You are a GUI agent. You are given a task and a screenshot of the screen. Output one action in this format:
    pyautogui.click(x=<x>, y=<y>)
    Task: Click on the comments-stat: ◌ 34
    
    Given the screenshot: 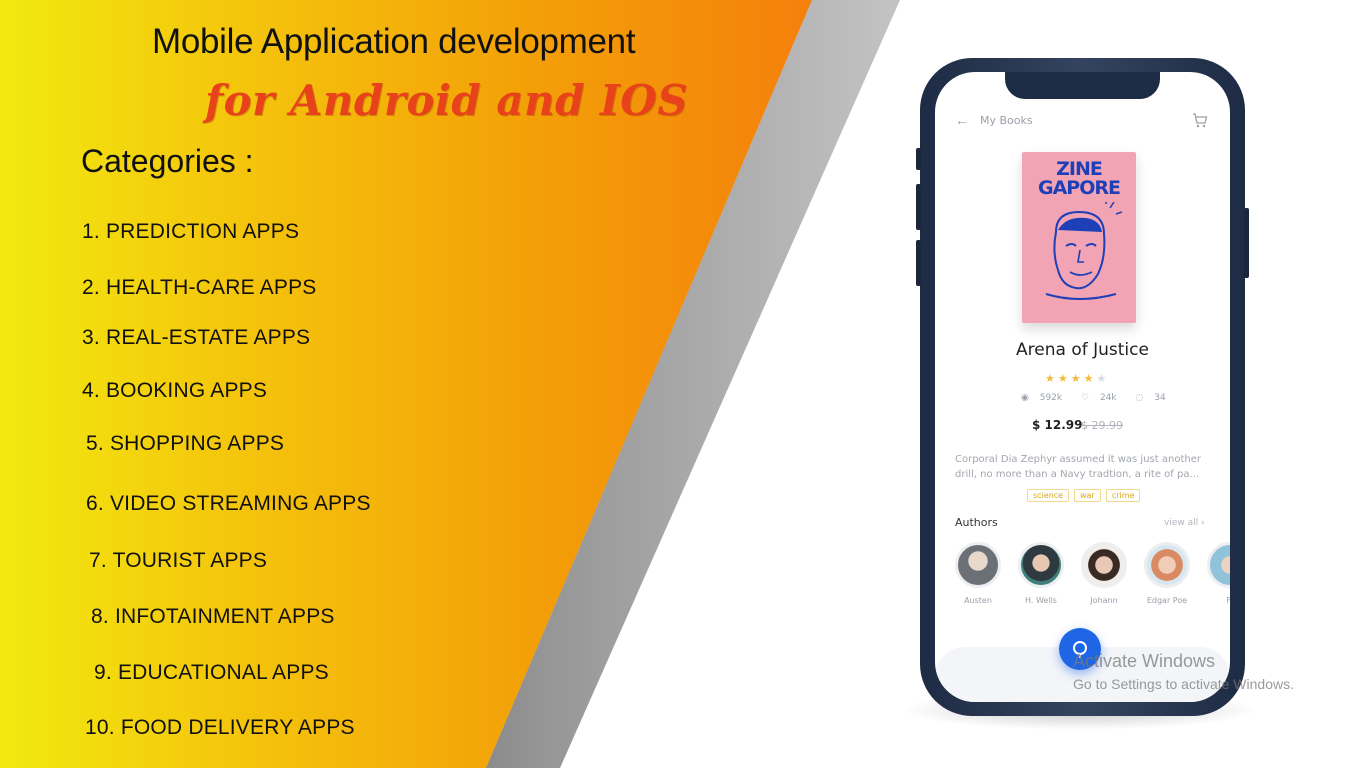 What is the action you would take?
    pyautogui.click(x=1155, y=398)
    